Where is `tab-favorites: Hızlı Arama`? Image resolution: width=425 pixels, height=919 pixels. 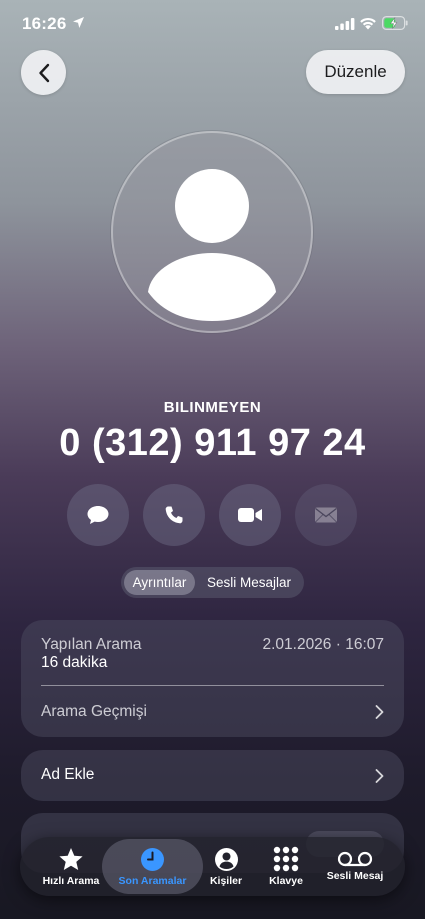 tab-favorites: Hızlı Arama is located at coordinates (71, 866).